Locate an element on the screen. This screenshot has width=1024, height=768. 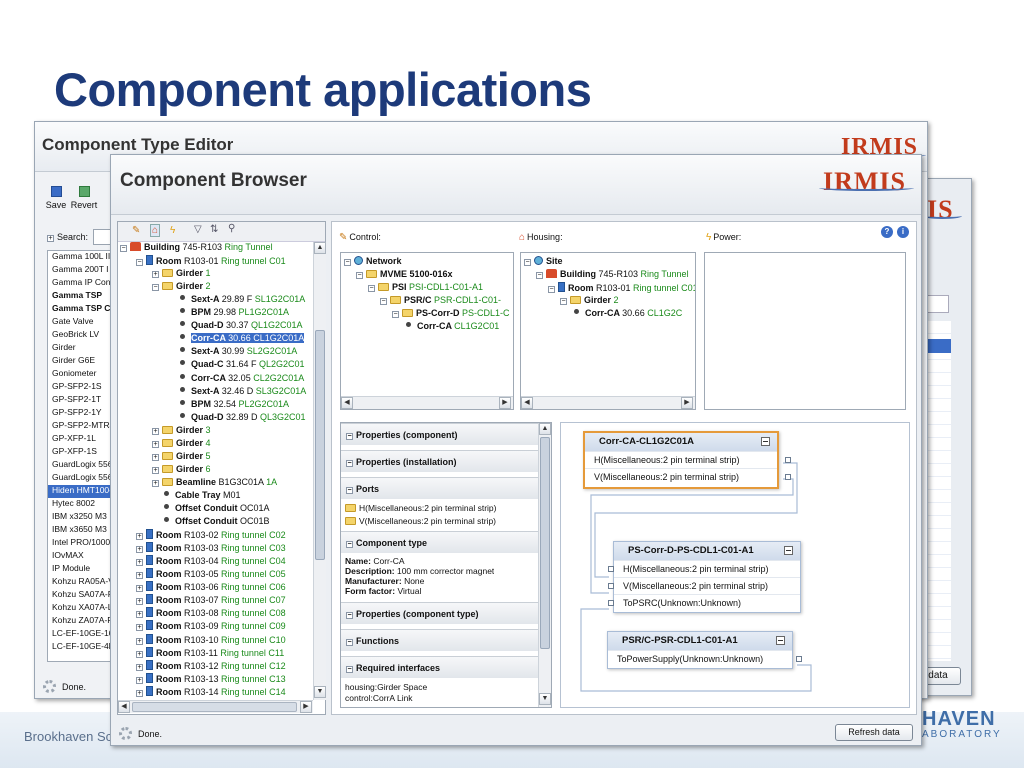
tree-node: Quad-D 32.89 D QL3G2C01 is located at coordinates (237, 418).